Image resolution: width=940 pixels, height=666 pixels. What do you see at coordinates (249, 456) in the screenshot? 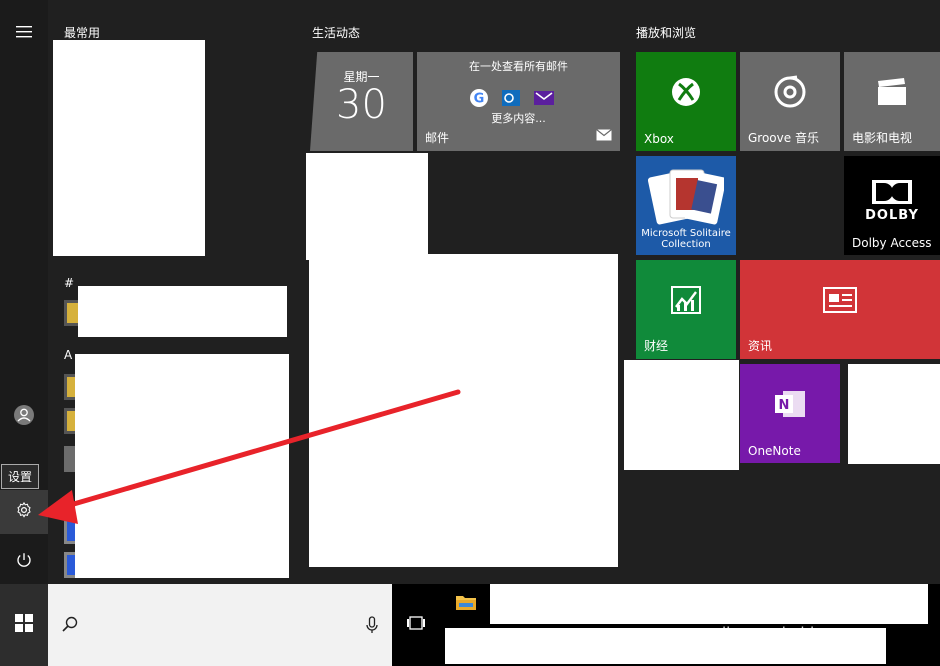
I see `annotation-arrow` at bounding box center [249, 456].